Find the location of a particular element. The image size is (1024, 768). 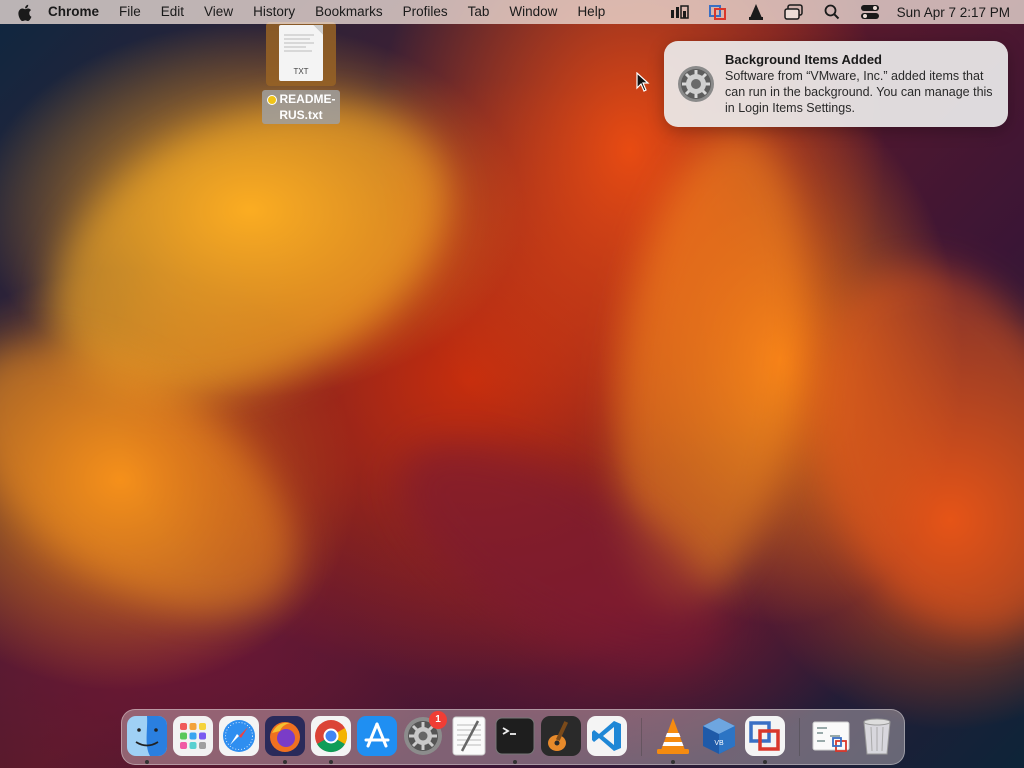

dock-downloads-stack is located at coordinates (831, 736).